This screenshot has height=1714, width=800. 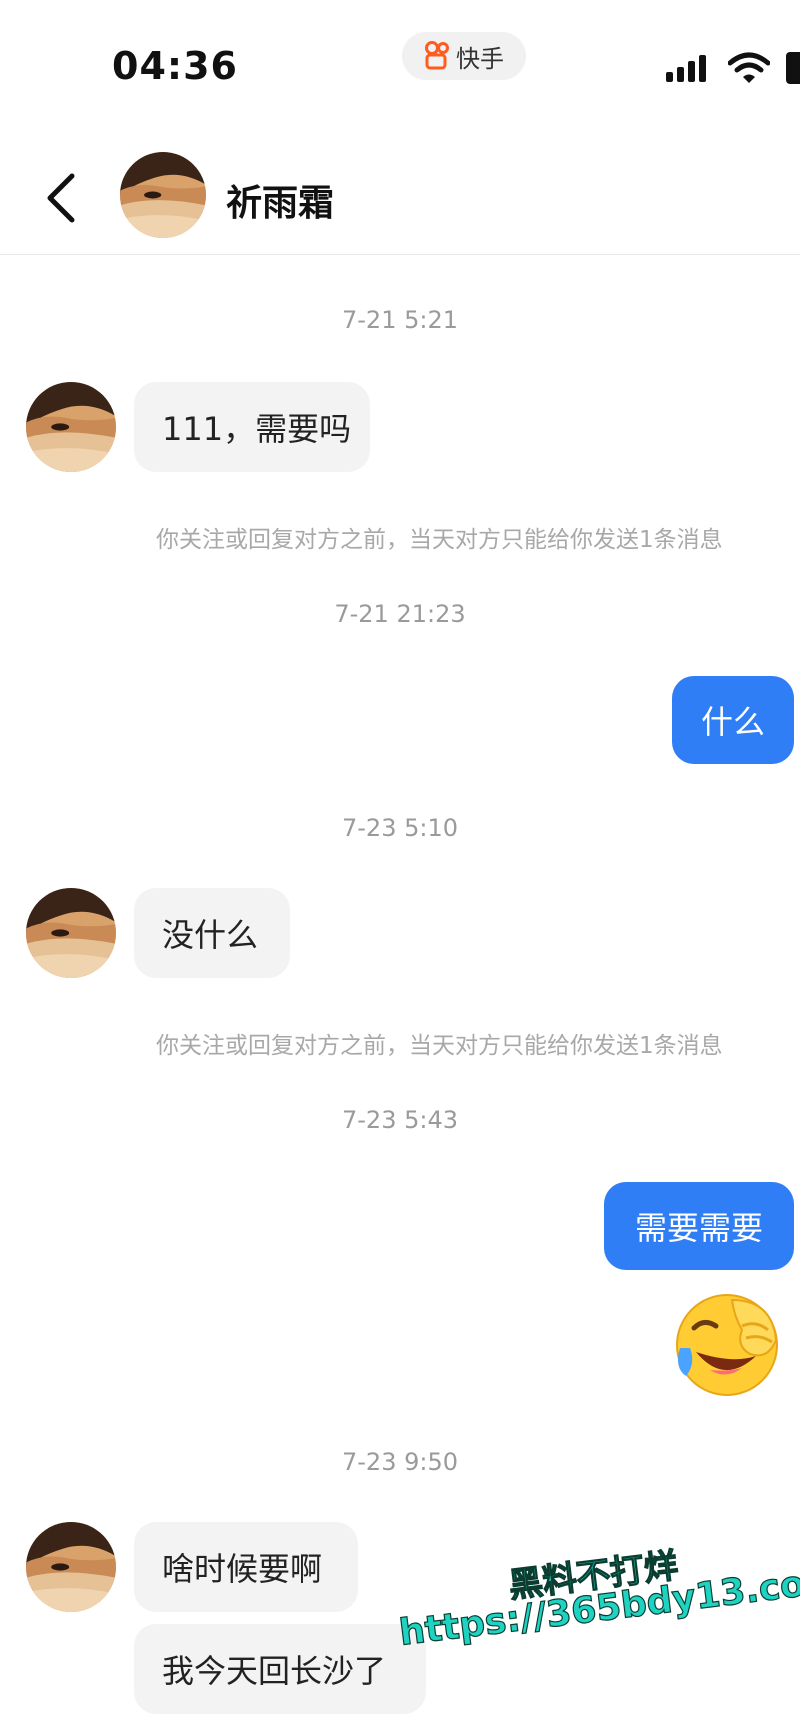 What do you see at coordinates (480, 58) in the screenshot?
I see `app-name: 快手` at bounding box center [480, 58].